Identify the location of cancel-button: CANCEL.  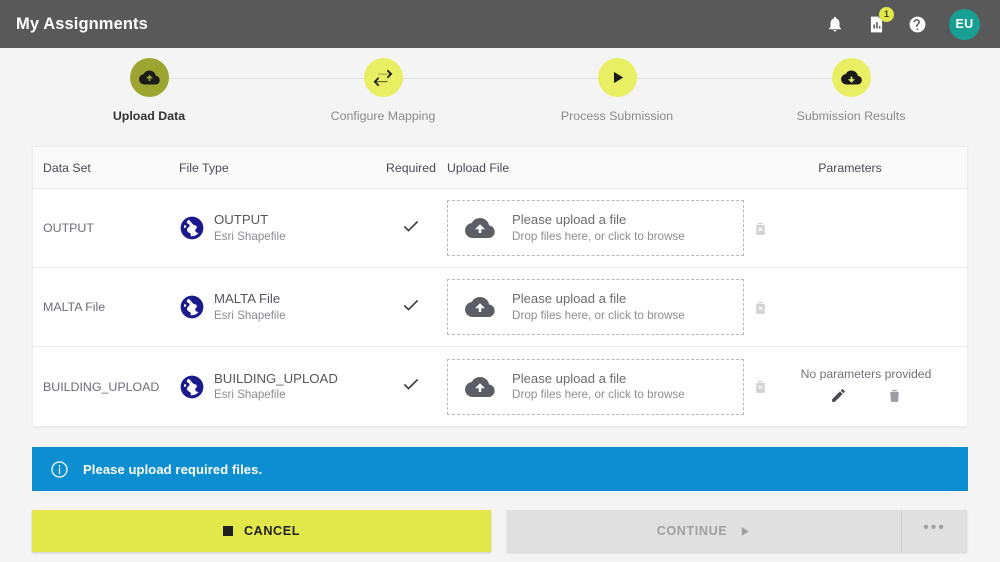
(261, 531).